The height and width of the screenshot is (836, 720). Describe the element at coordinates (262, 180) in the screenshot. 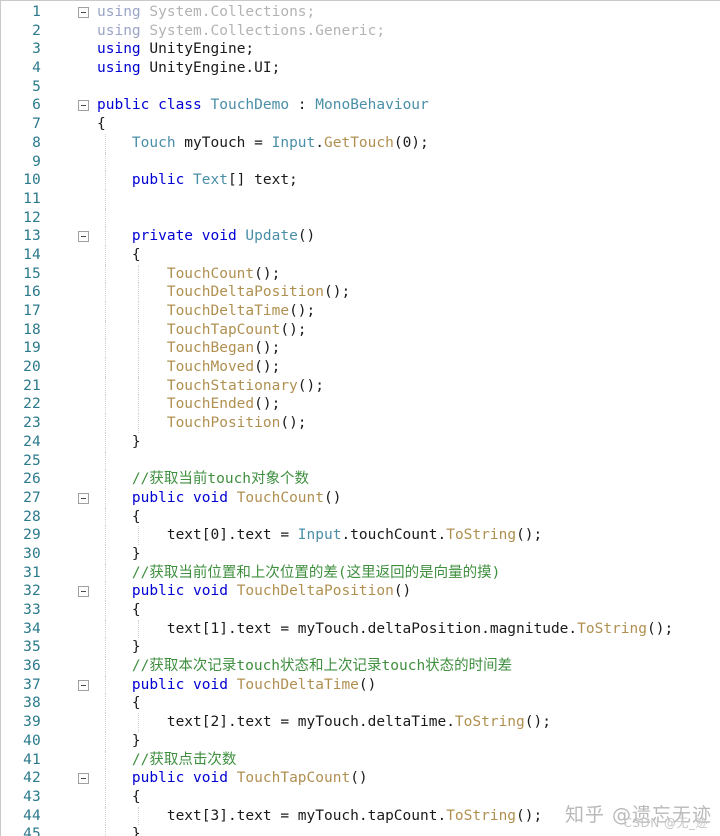

I see `token-plain: [] text;` at that location.